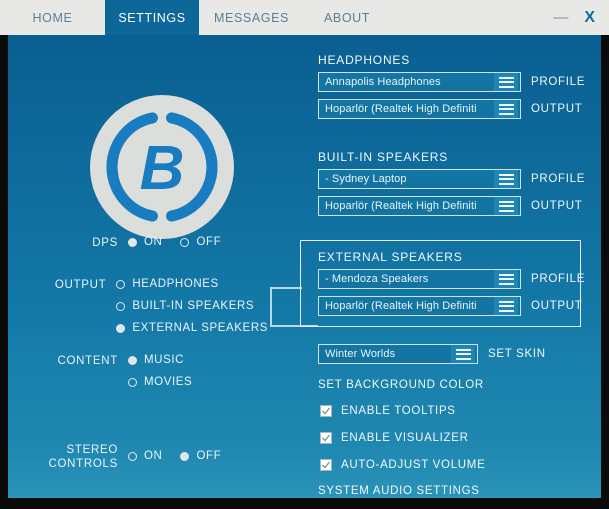 Image resolution: width=609 pixels, height=509 pixels. I want to click on section-heading-external-speakers: EXTERNAL SPEAKERS, so click(390, 257).